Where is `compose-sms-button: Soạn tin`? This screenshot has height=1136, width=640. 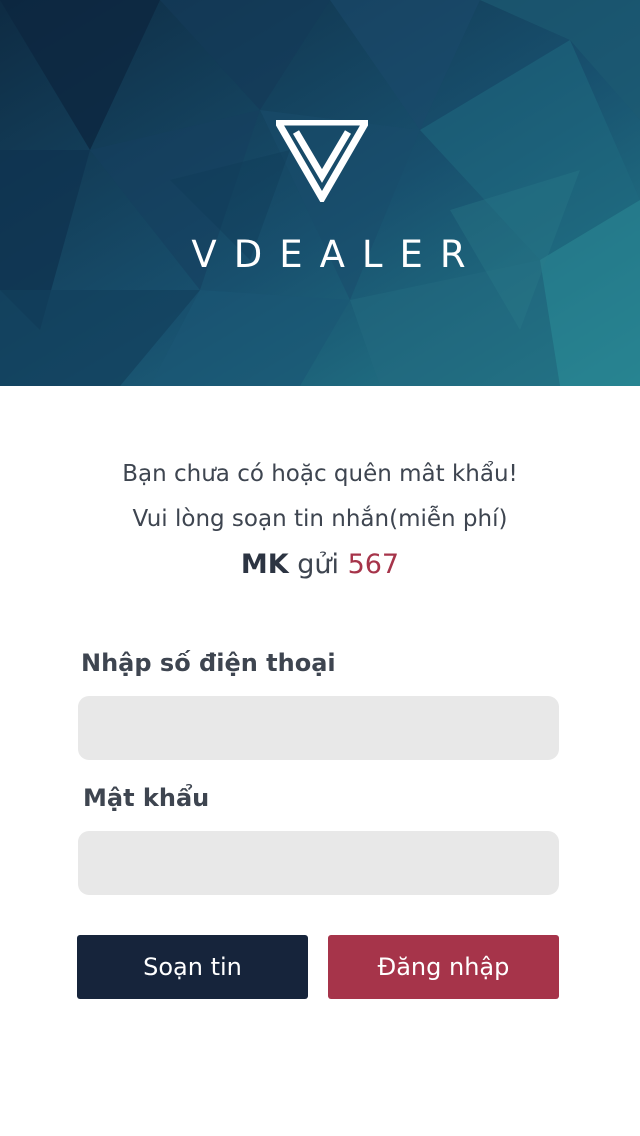
compose-sms-button: Soạn tin is located at coordinates (192, 967).